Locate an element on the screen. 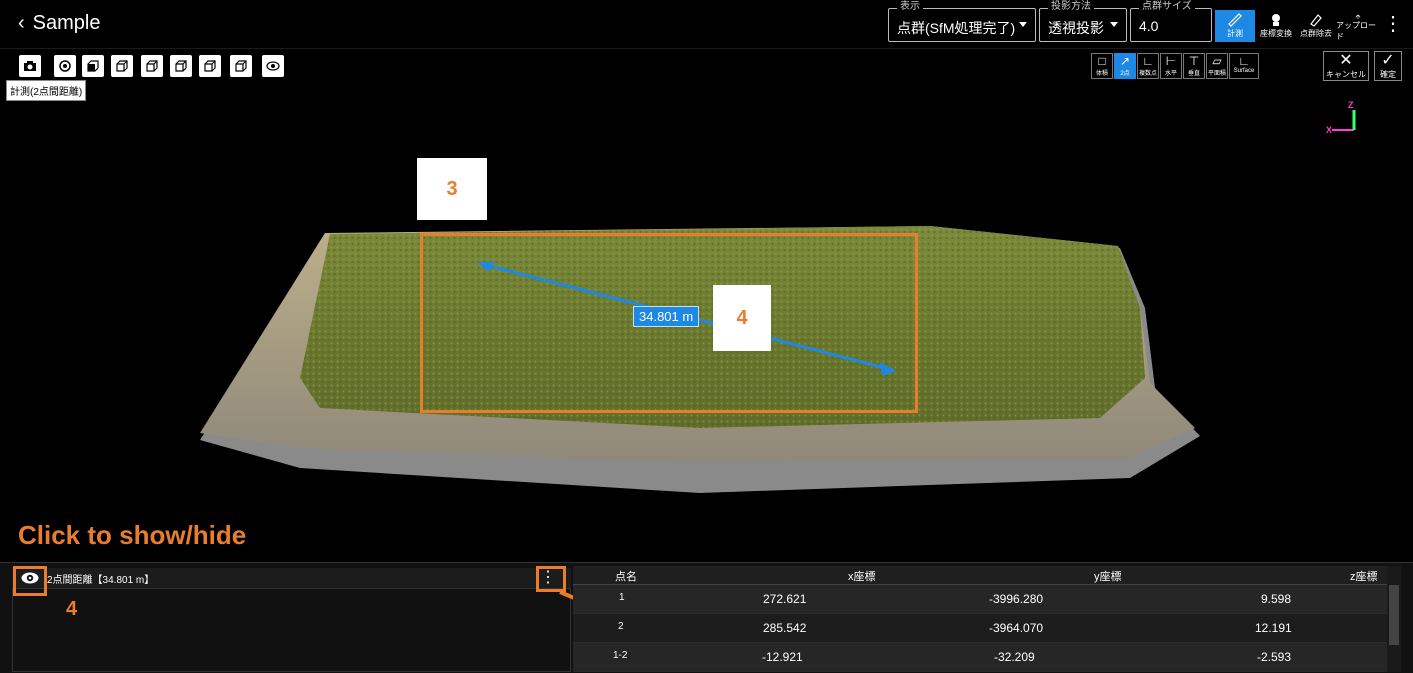 Image resolution: width=1413 pixels, height=673 pixels. pointsize-field: 点群サイズ 4.0 is located at coordinates (1171, 21).